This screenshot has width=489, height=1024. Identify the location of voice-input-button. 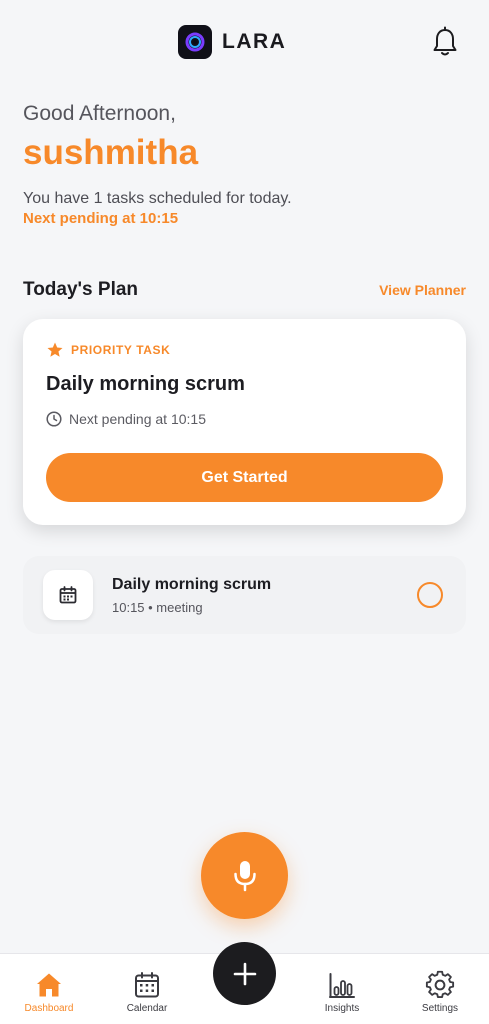
(244, 875).